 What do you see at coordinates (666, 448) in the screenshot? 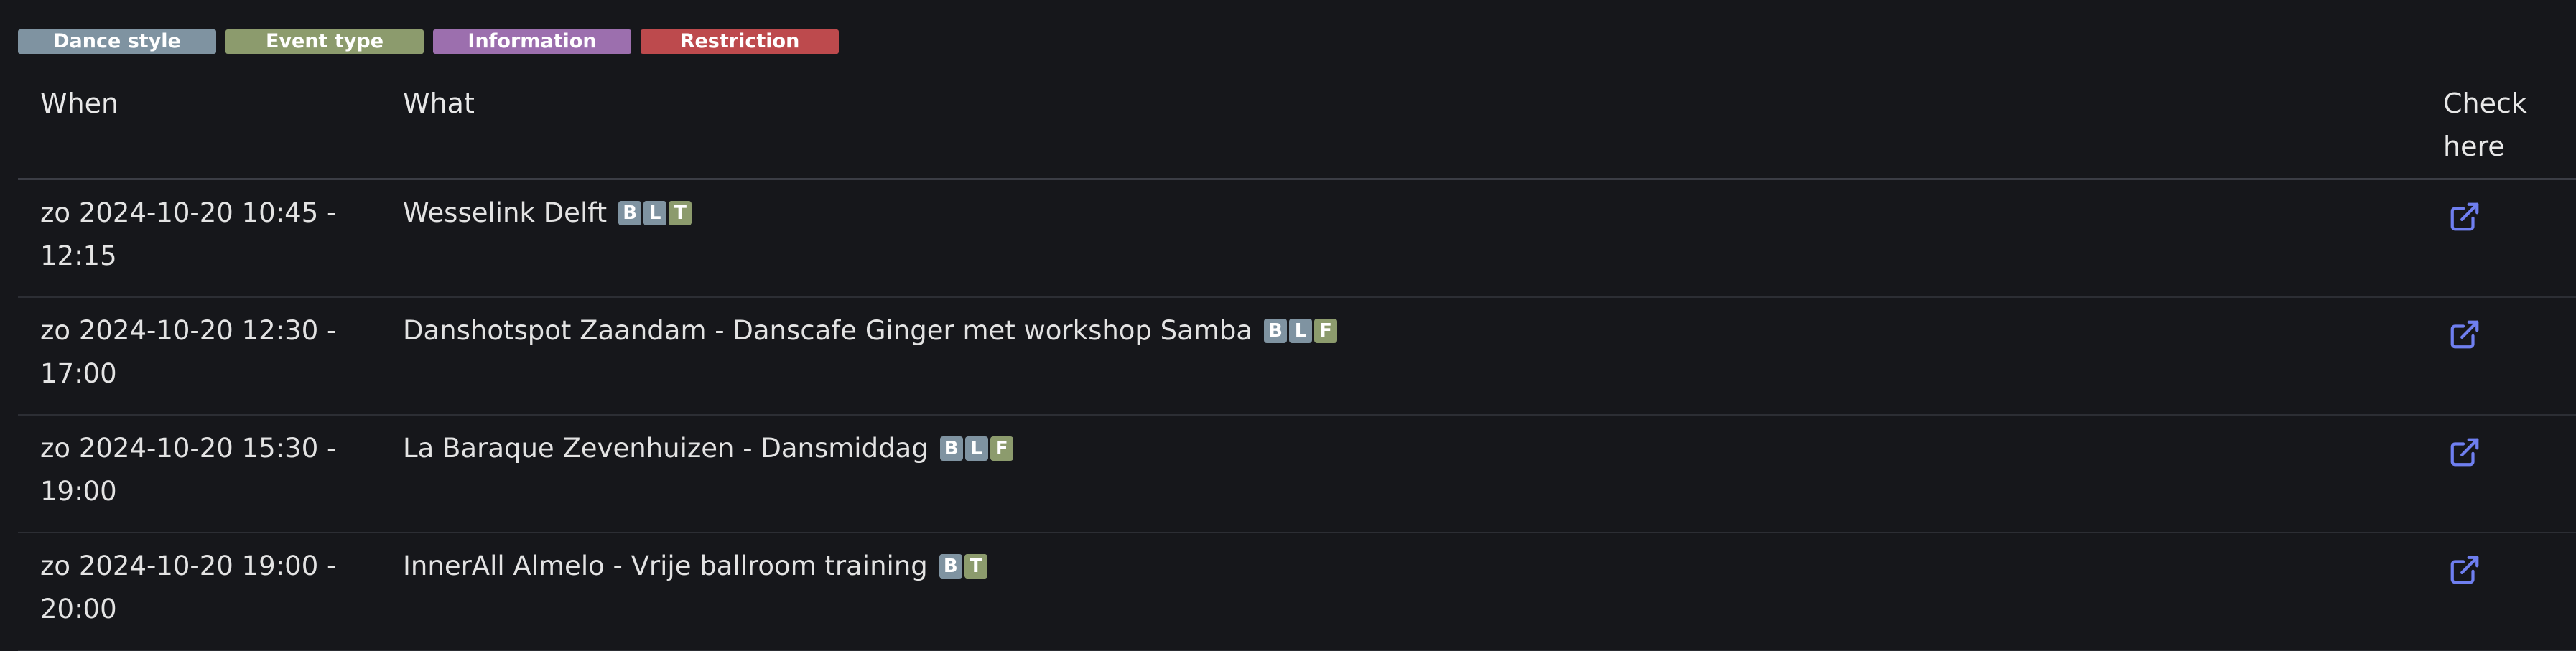
I see `event-title: La Baraque Zevenhuizen - Dansmiddag` at bounding box center [666, 448].